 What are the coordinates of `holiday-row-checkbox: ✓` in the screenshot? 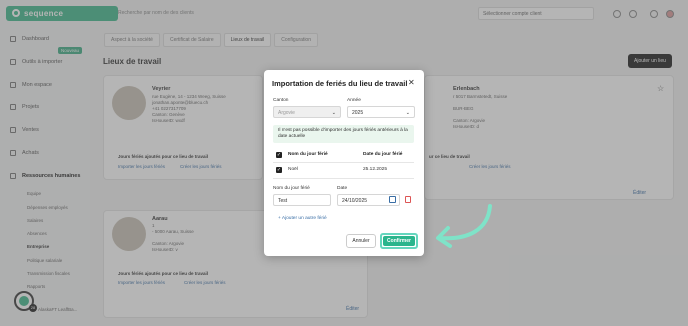 It's located at (279, 170).